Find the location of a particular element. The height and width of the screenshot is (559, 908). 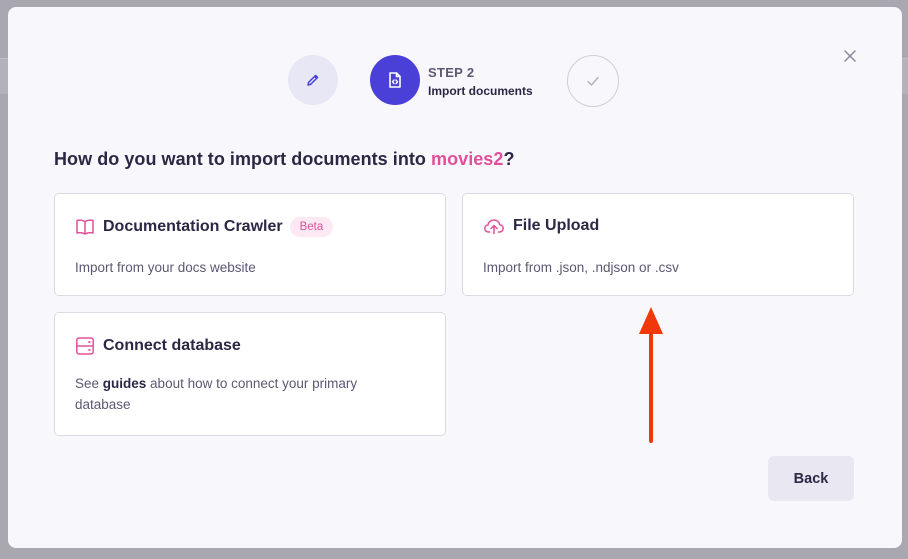

step-3-indicator is located at coordinates (593, 81).